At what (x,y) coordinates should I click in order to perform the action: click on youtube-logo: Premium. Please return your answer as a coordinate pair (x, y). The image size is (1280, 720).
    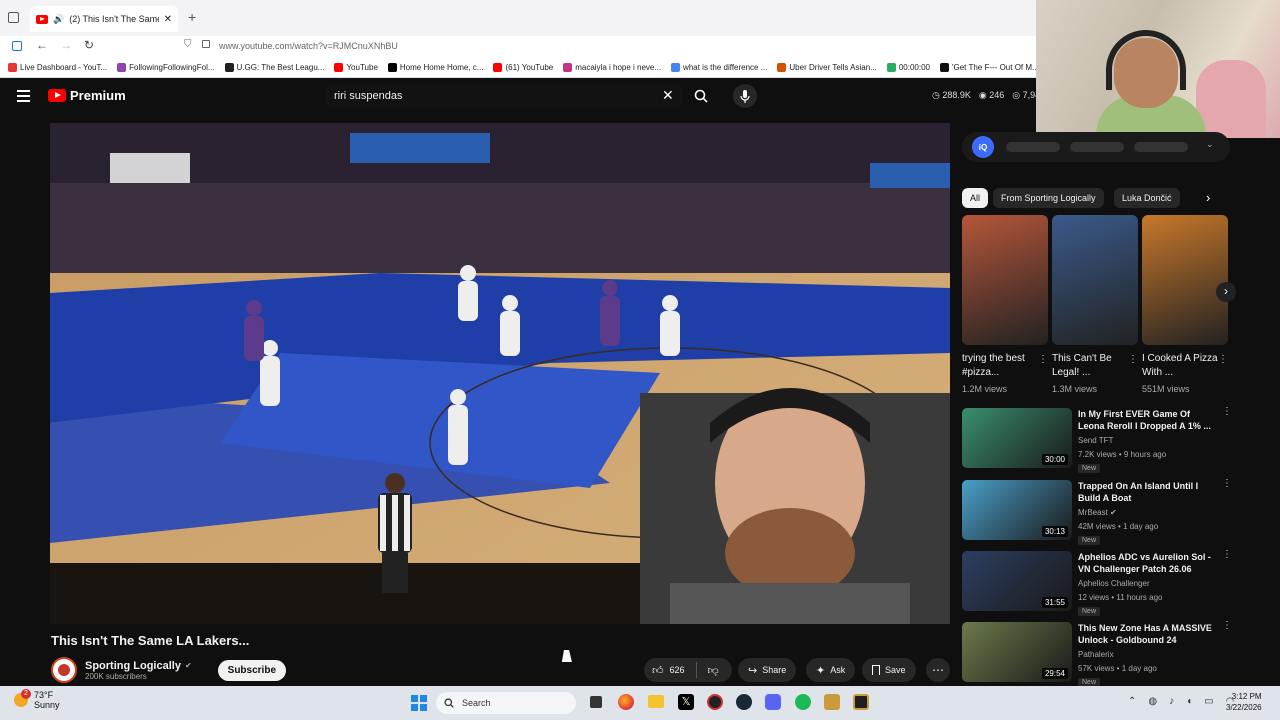
    Looking at the image, I should click on (87, 95).